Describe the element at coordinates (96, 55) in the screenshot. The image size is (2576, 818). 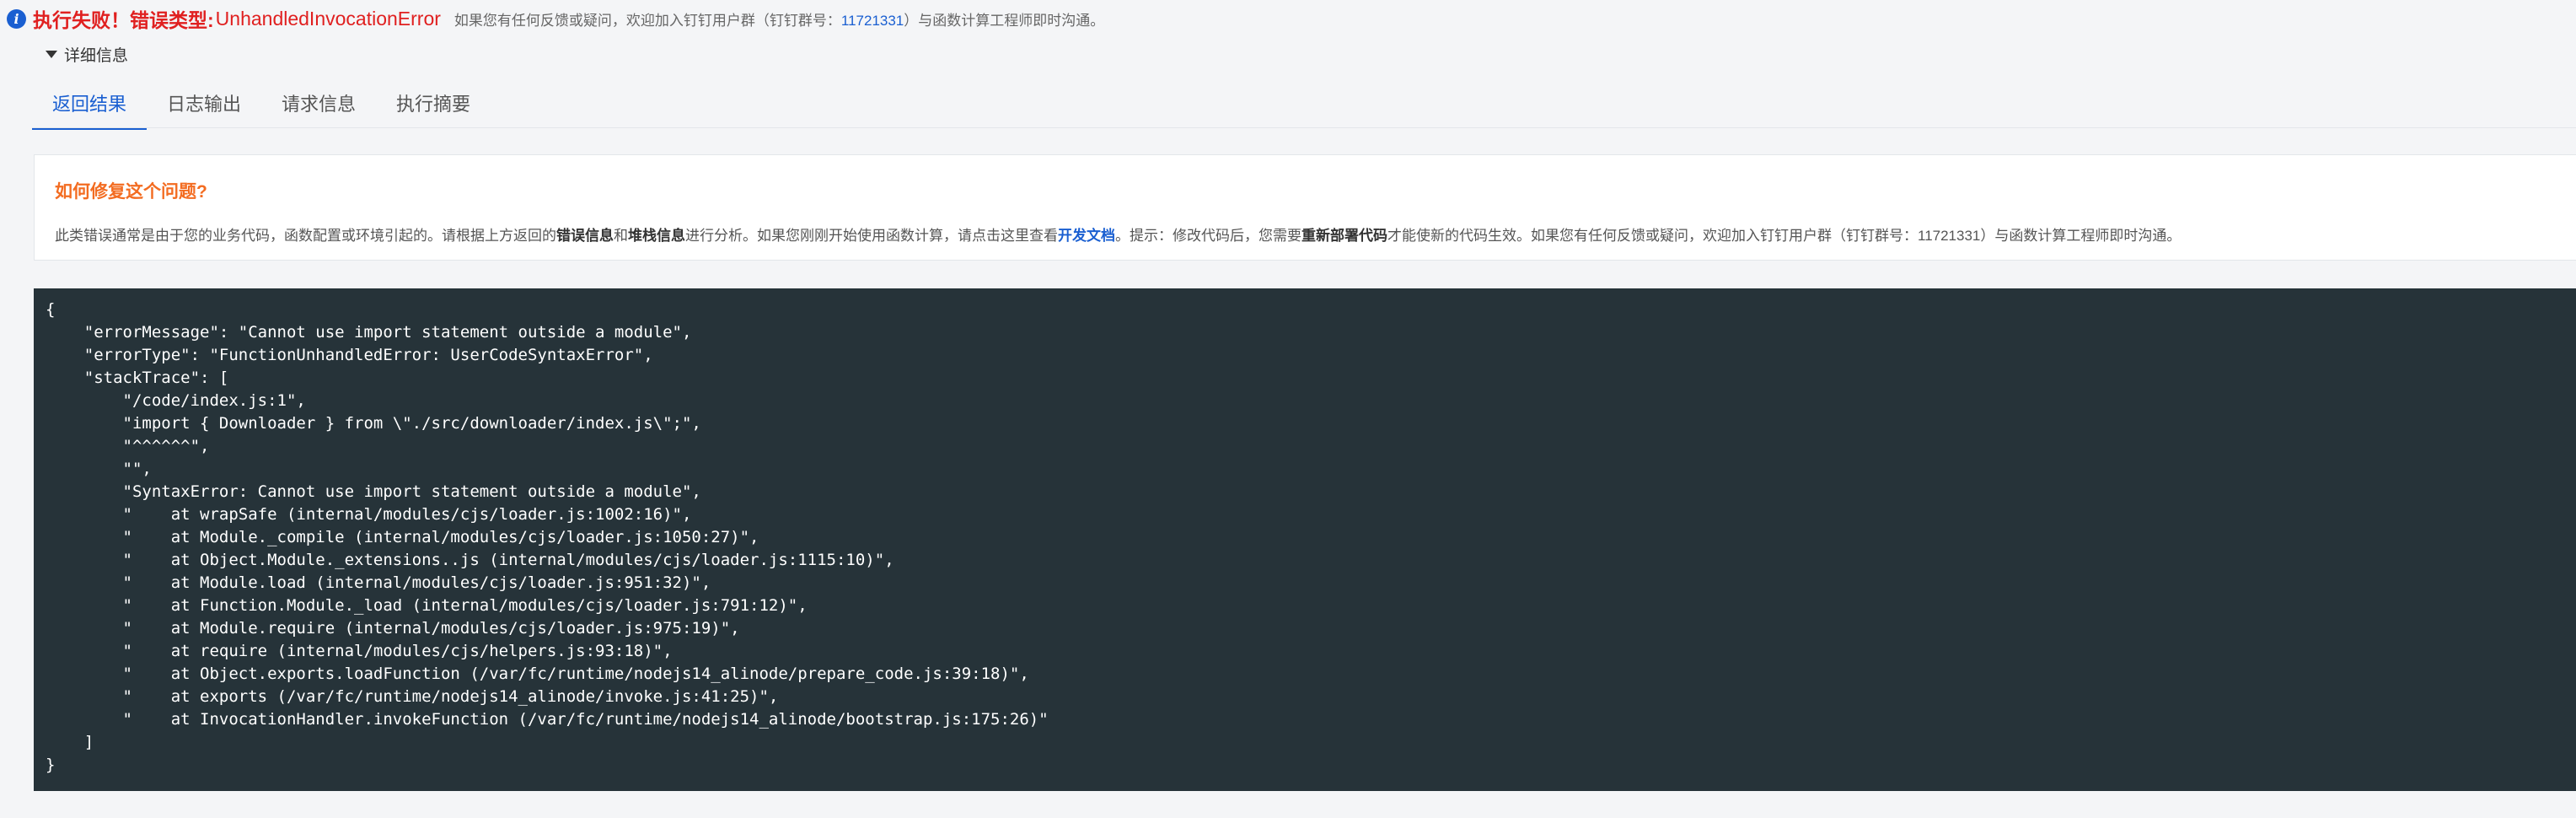
I see `details-label: 详细信息` at that location.